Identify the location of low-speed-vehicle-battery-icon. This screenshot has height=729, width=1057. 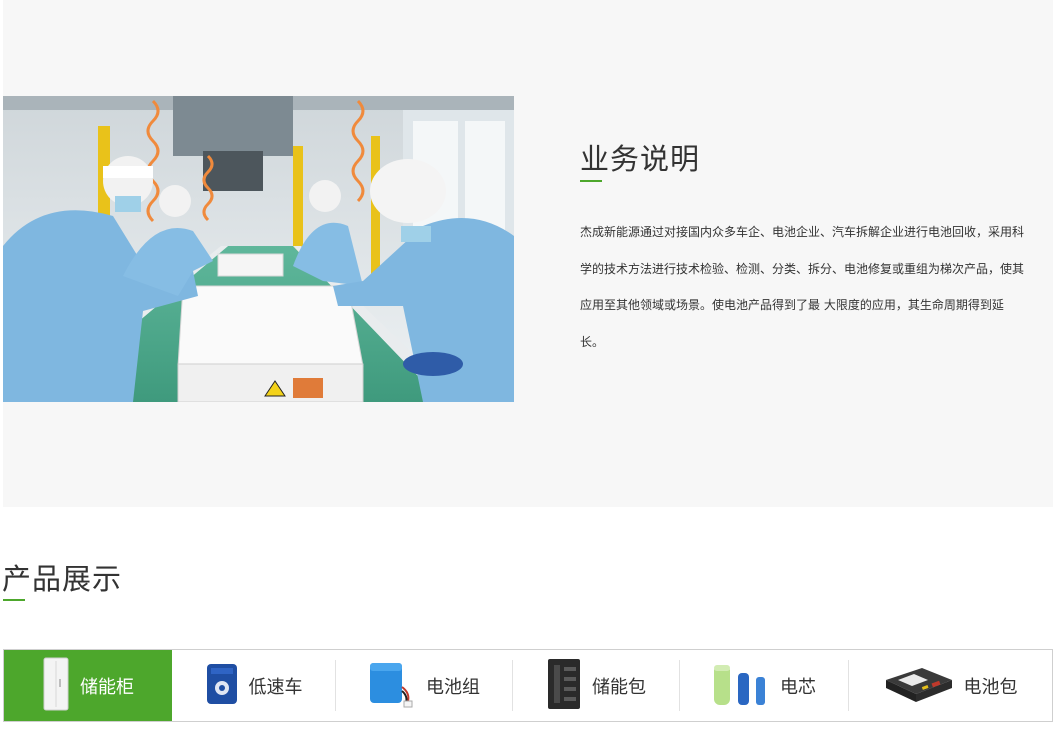
(222, 686).